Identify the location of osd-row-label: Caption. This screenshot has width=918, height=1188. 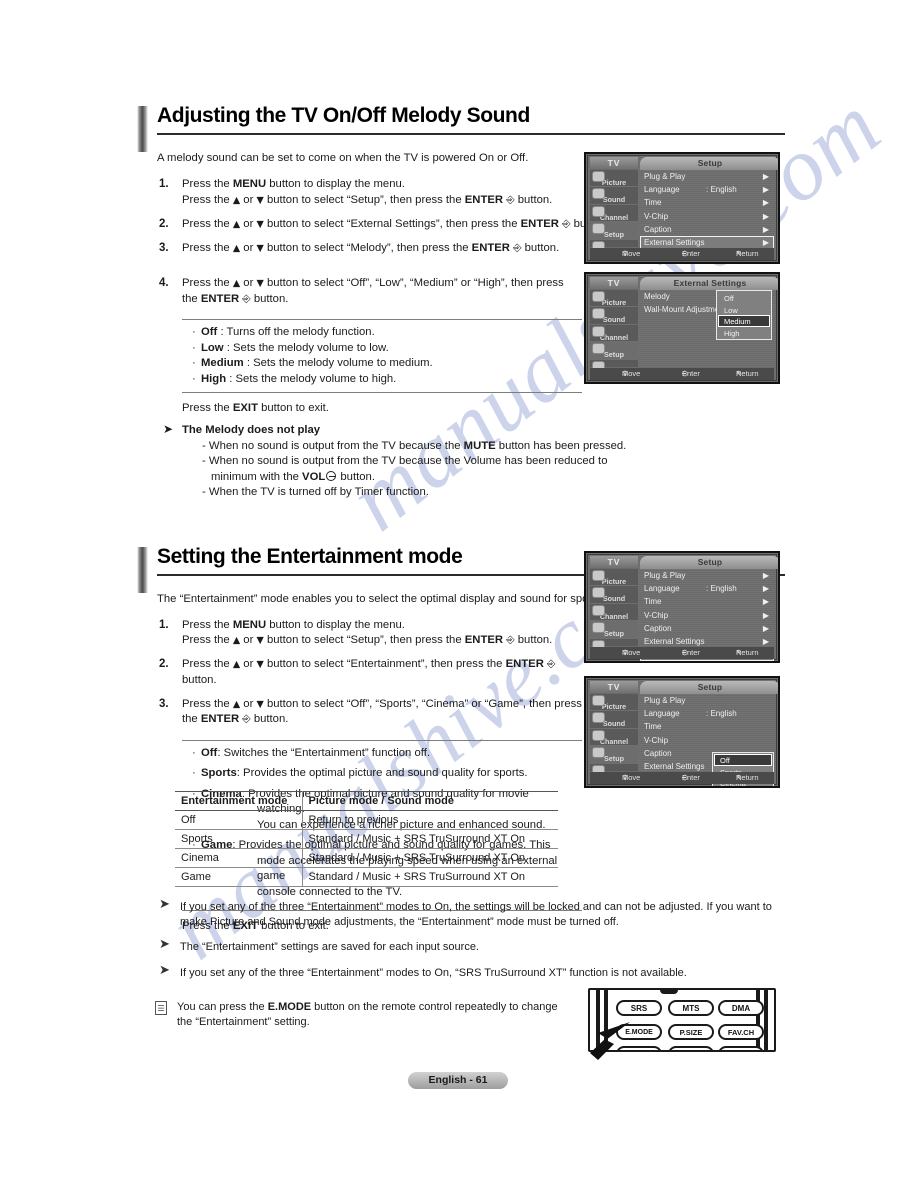
(658, 628).